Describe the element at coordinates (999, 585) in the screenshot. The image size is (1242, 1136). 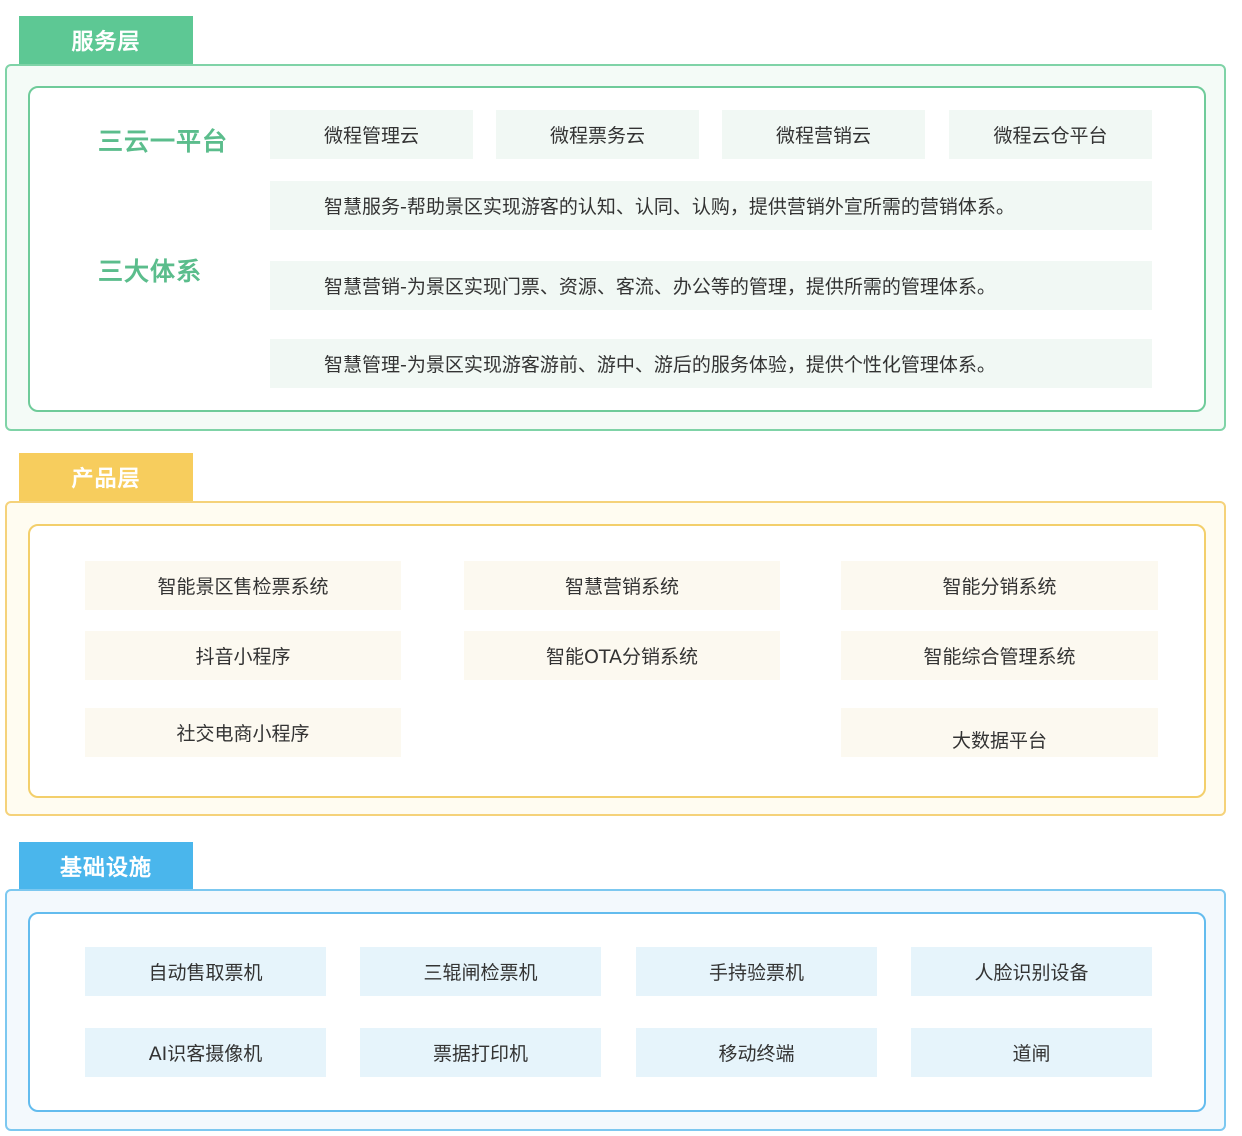
I see `product-distribution-system: 智能分销系统` at that location.